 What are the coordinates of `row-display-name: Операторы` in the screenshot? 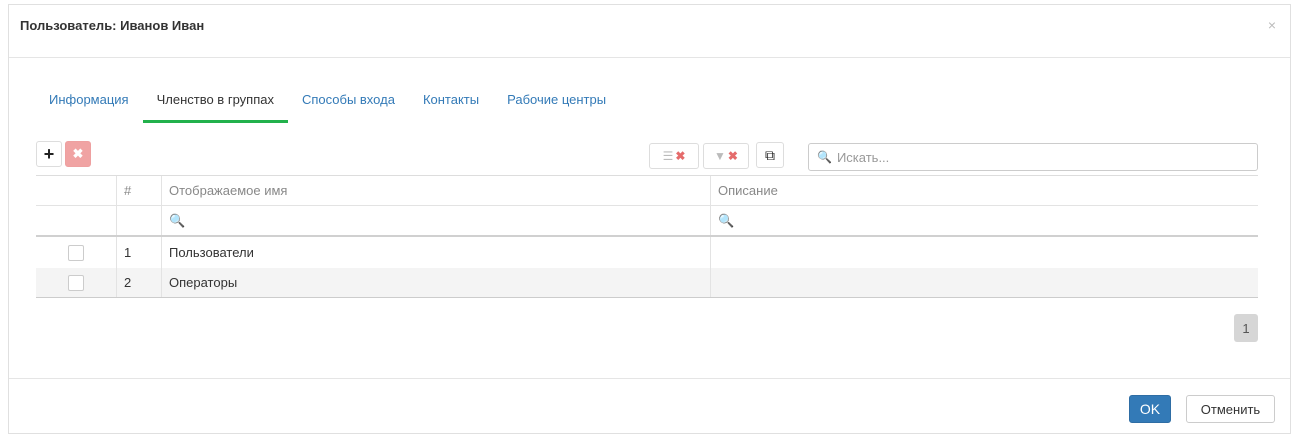 It's located at (436, 282).